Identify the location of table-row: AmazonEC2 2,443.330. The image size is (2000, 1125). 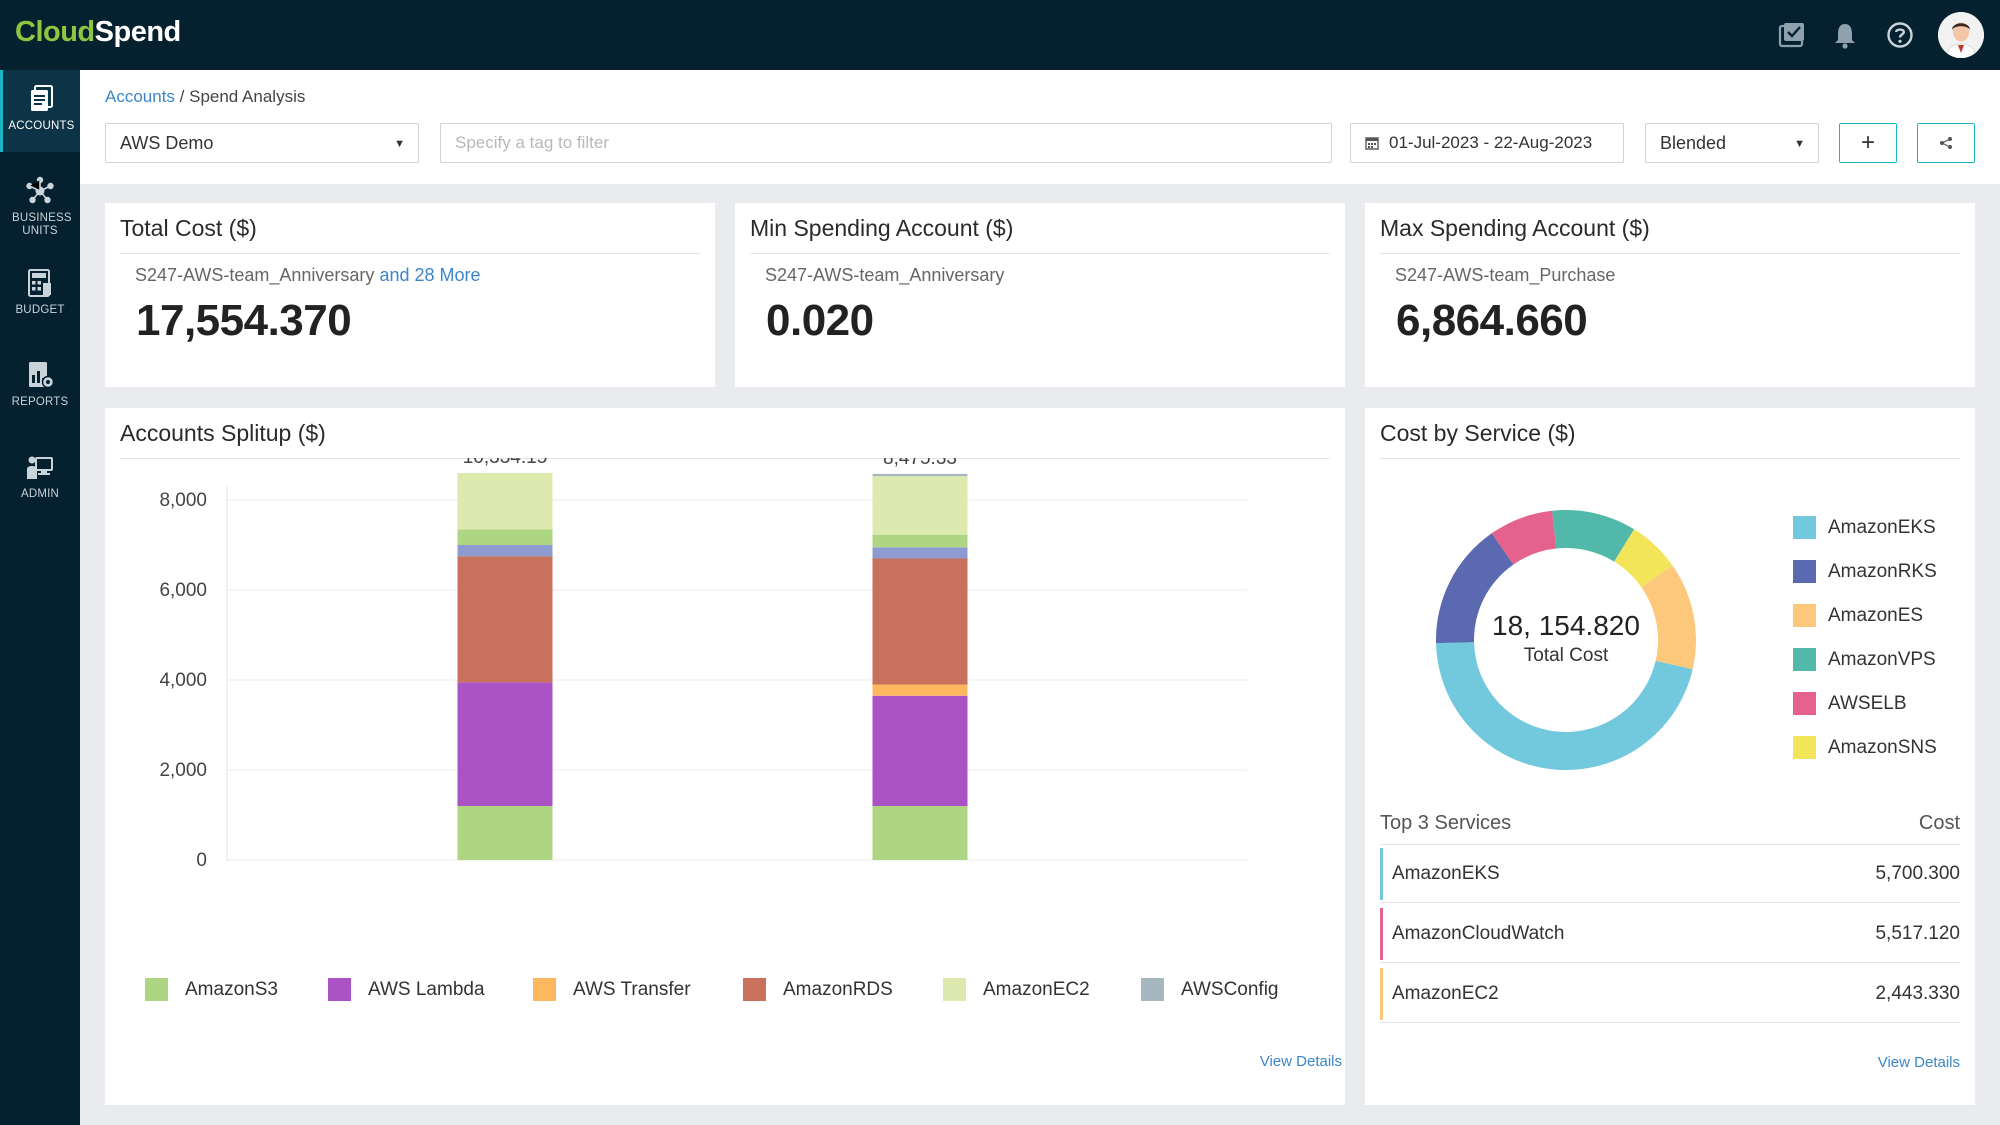
(1670, 994).